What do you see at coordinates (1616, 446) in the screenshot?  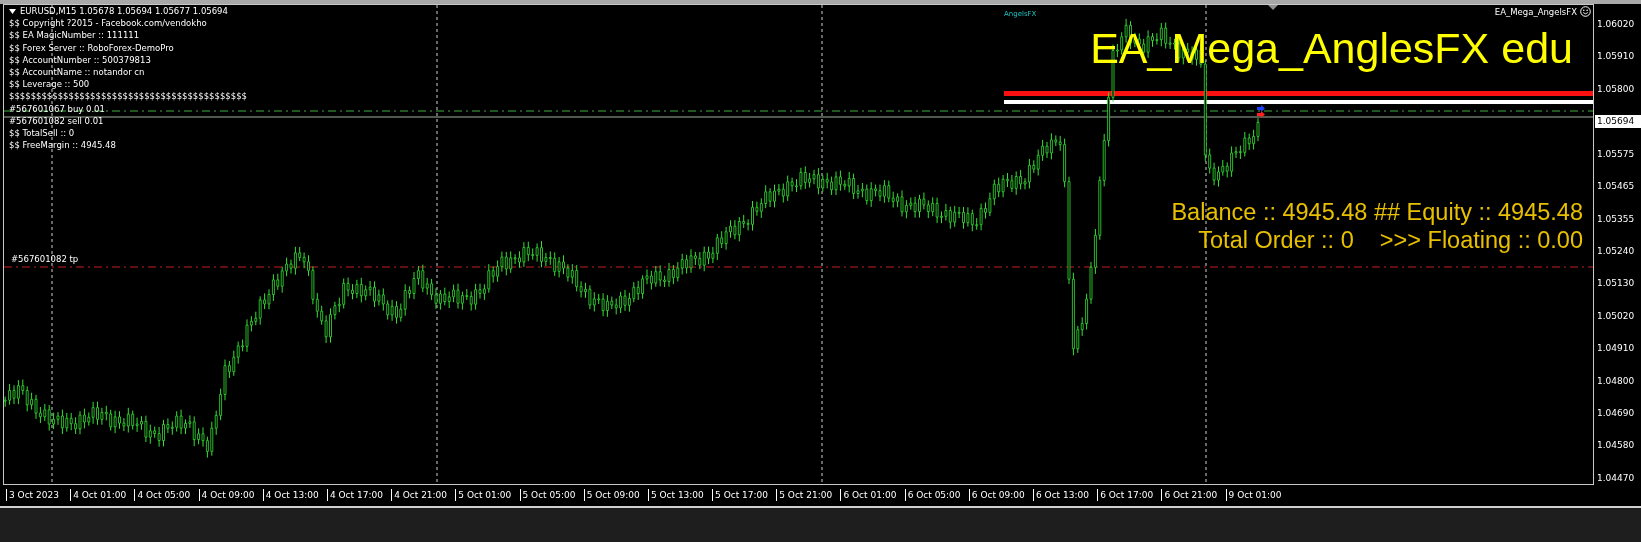 I see `price-label: 1.04580` at bounding box center [1616, 446].